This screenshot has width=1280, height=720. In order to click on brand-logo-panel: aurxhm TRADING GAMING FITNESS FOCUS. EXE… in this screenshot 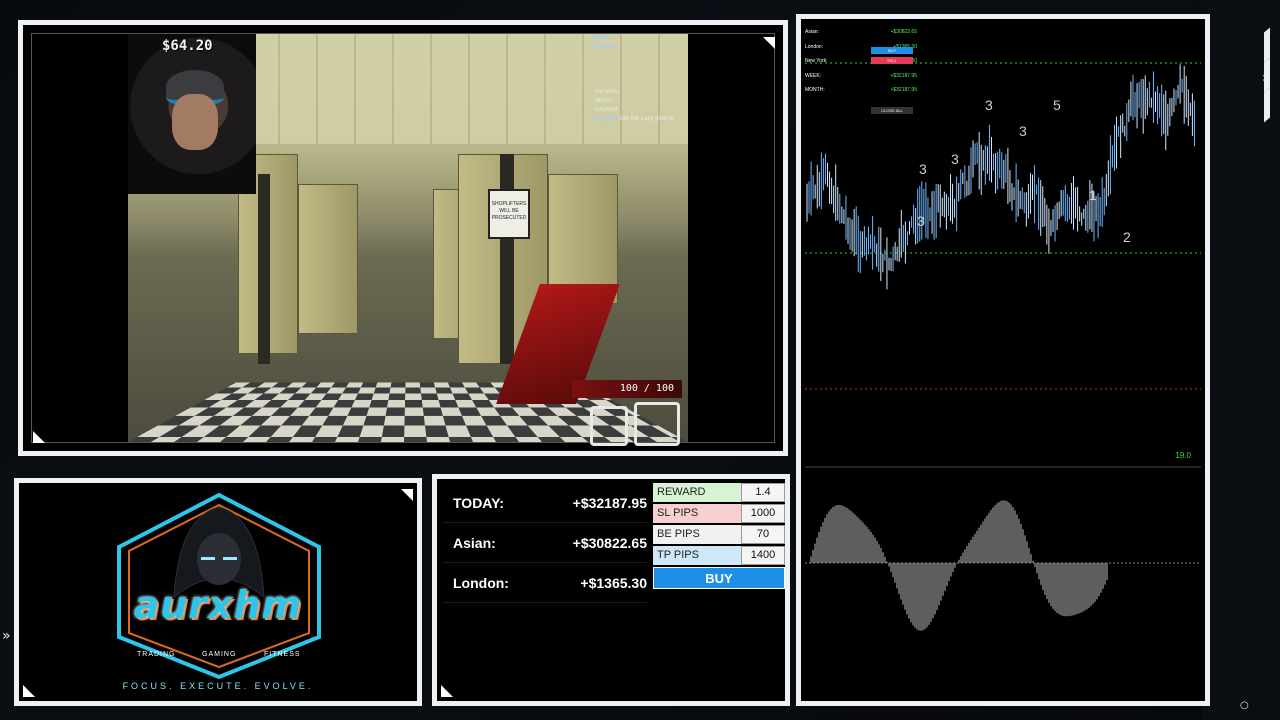, I will do `click(218, 592)`.